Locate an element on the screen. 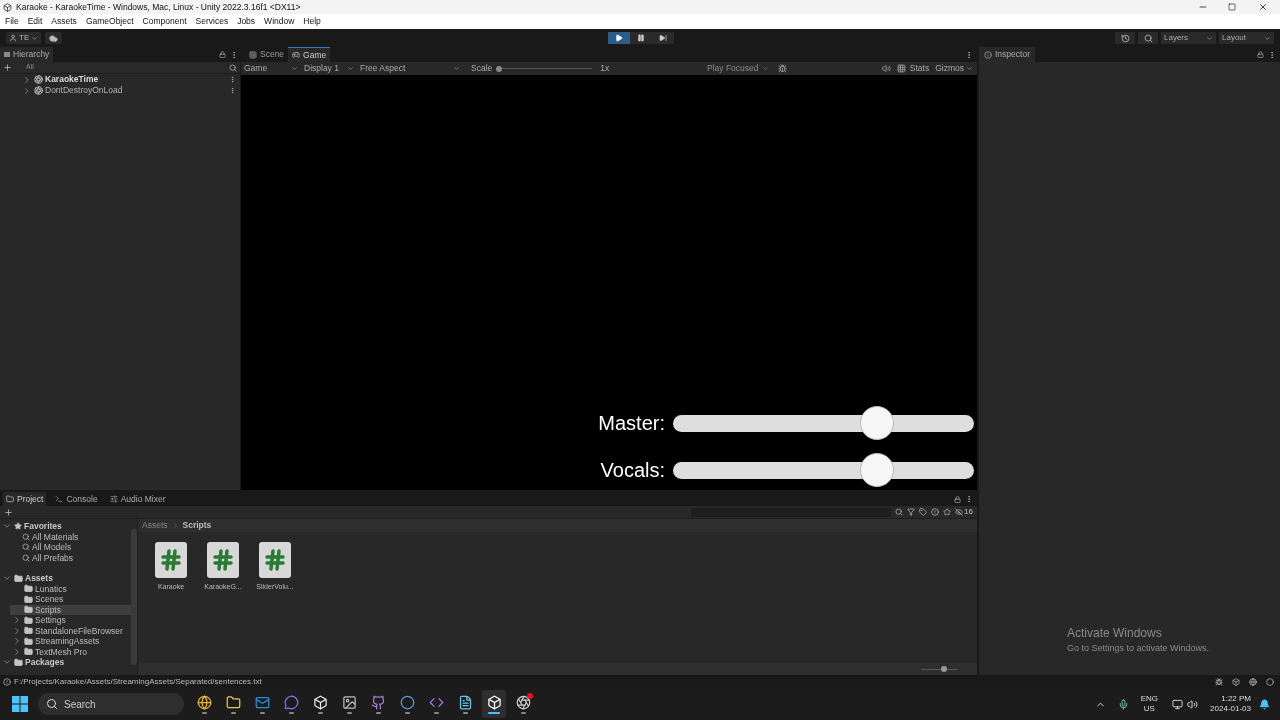  folder-row: Scripts is located at coordinates (70, 609).